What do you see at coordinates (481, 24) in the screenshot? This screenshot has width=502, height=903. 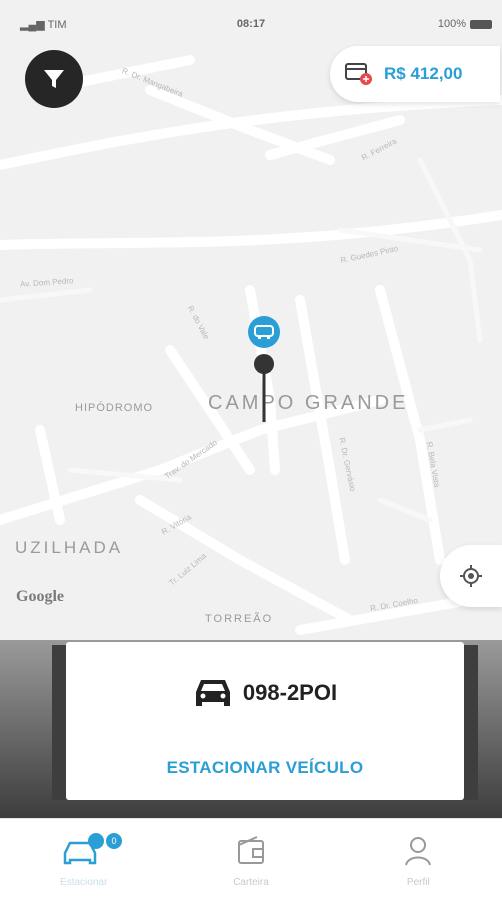 I see `battery-icon` at bounding box center [481, 24].